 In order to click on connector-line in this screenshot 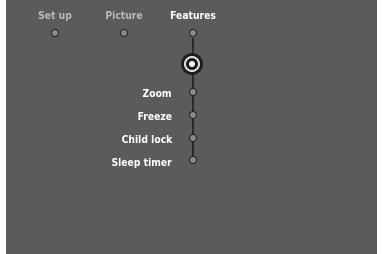, I will do `click(193, 46)`.